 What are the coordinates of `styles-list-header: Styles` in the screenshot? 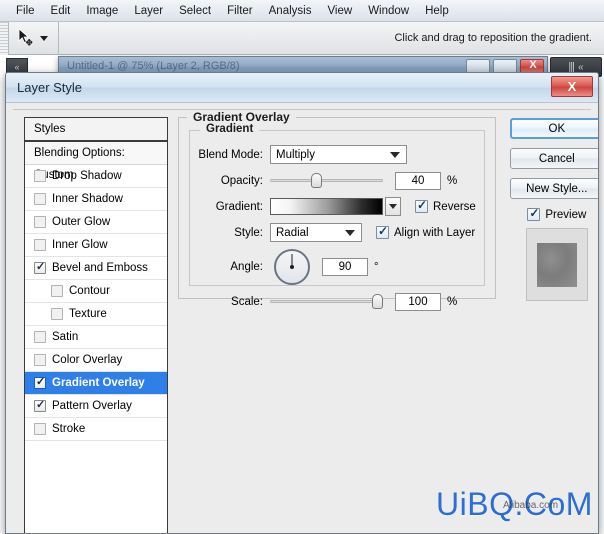 It's located at (96, 130).